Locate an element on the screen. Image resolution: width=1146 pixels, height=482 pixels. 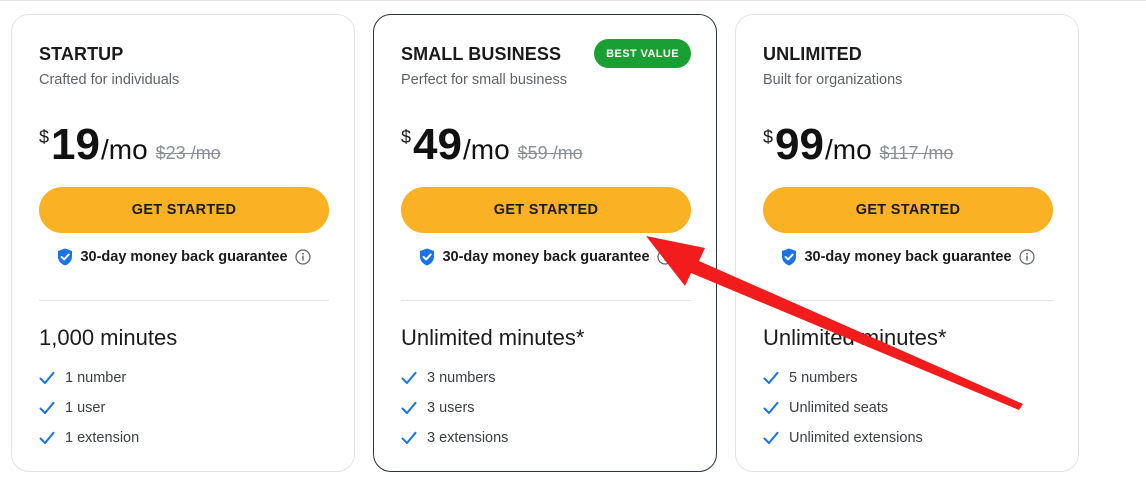
feature-text: 1 extension is located at coordinates (102, 438).